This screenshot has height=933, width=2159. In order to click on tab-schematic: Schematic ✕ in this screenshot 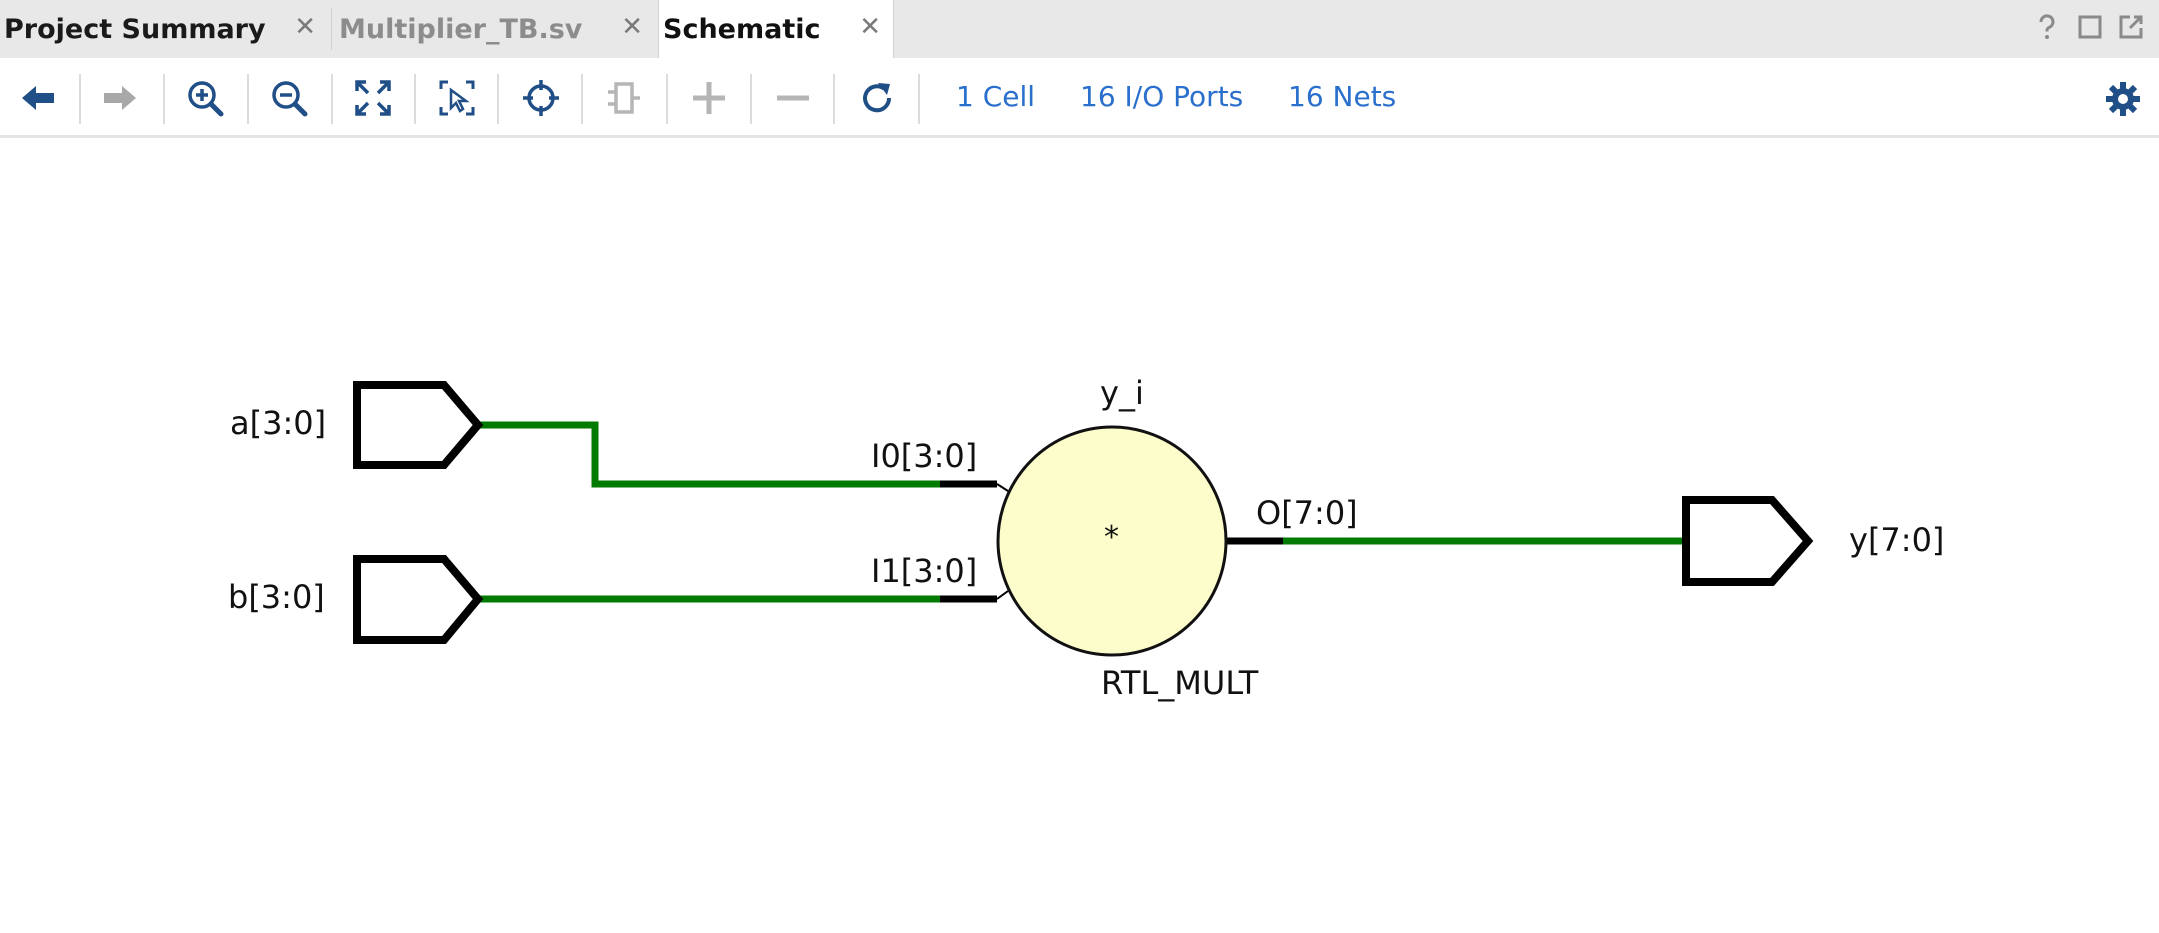, I will do `click(776, 29)`.